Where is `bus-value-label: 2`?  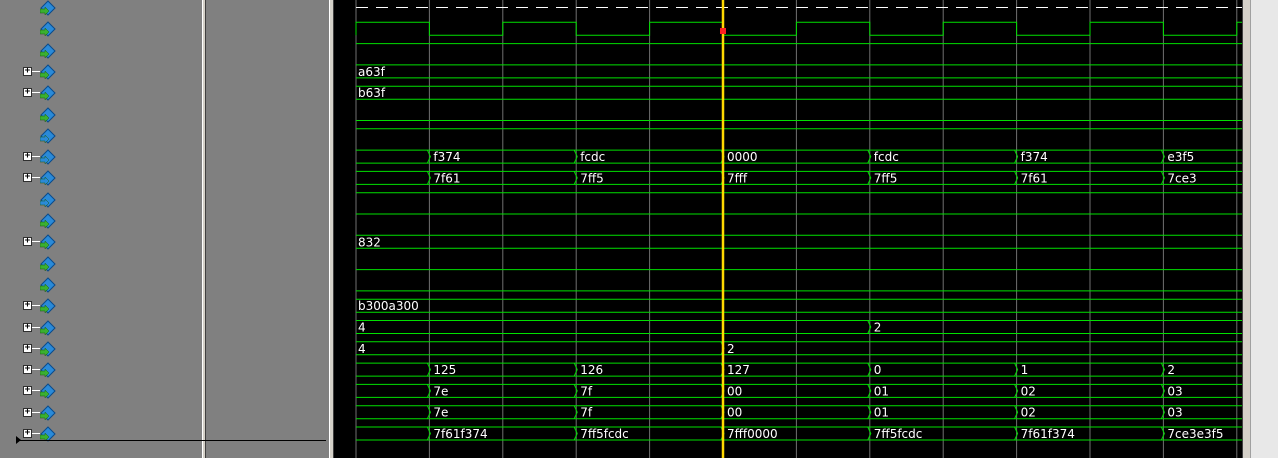 bus-value-label: 2 is located at coordinates (878, 328).